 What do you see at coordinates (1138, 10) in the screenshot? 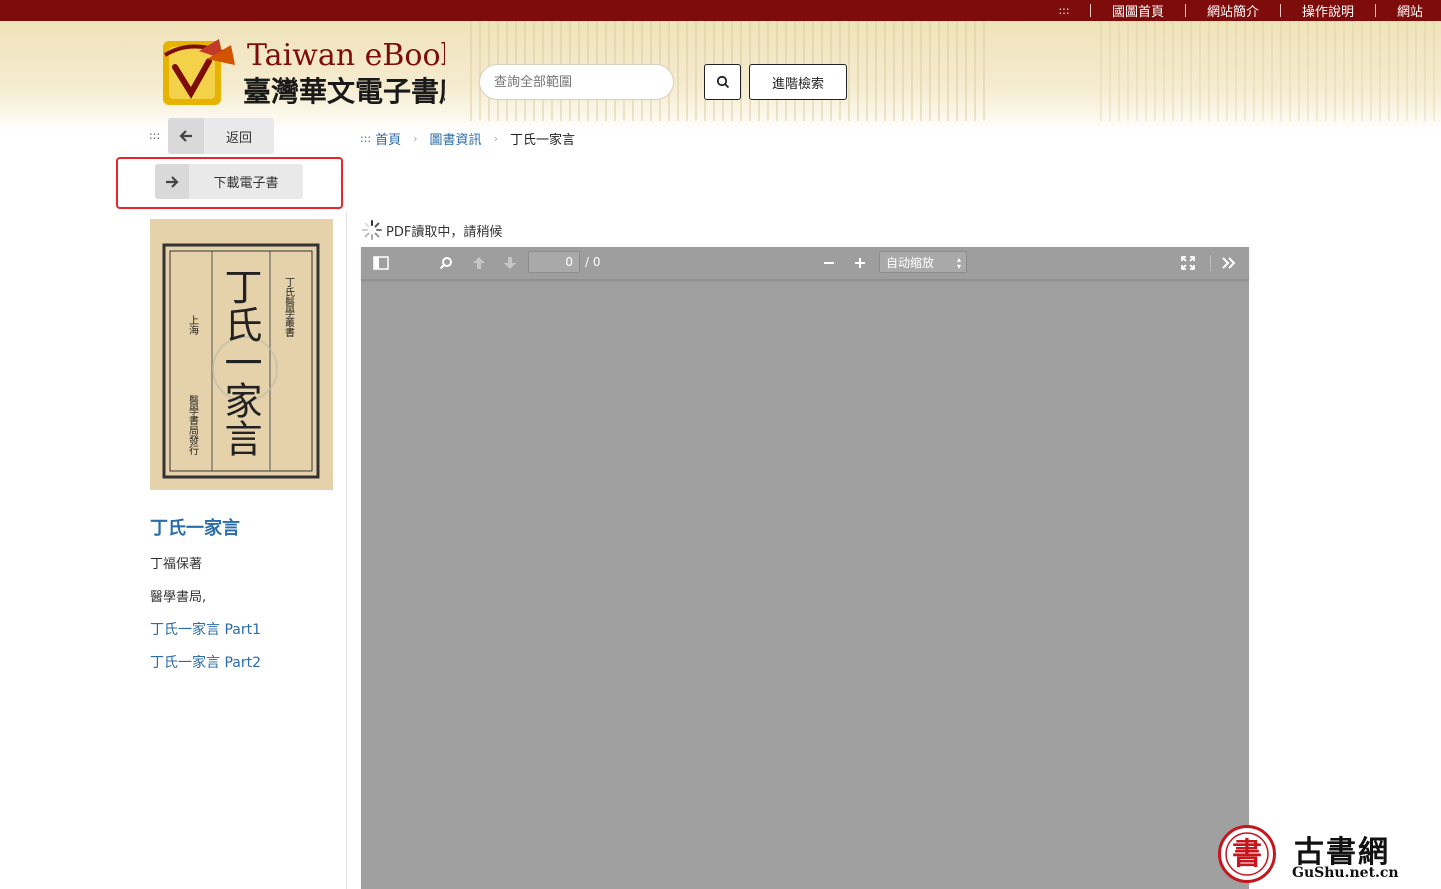
I see `nav-link-library-home: 國圖首頁` at bounding box center [1138, 10].